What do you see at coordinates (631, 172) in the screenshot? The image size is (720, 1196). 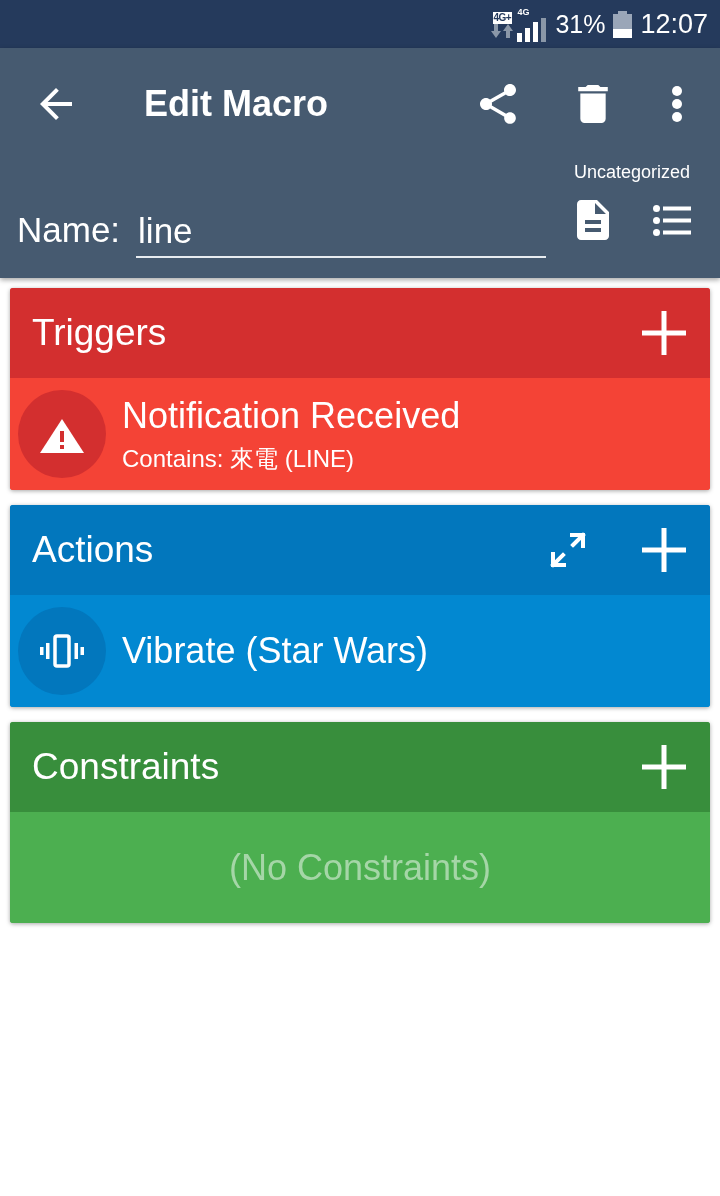 I see `category-label: Uncategorized` at bounding box center [631, 172].